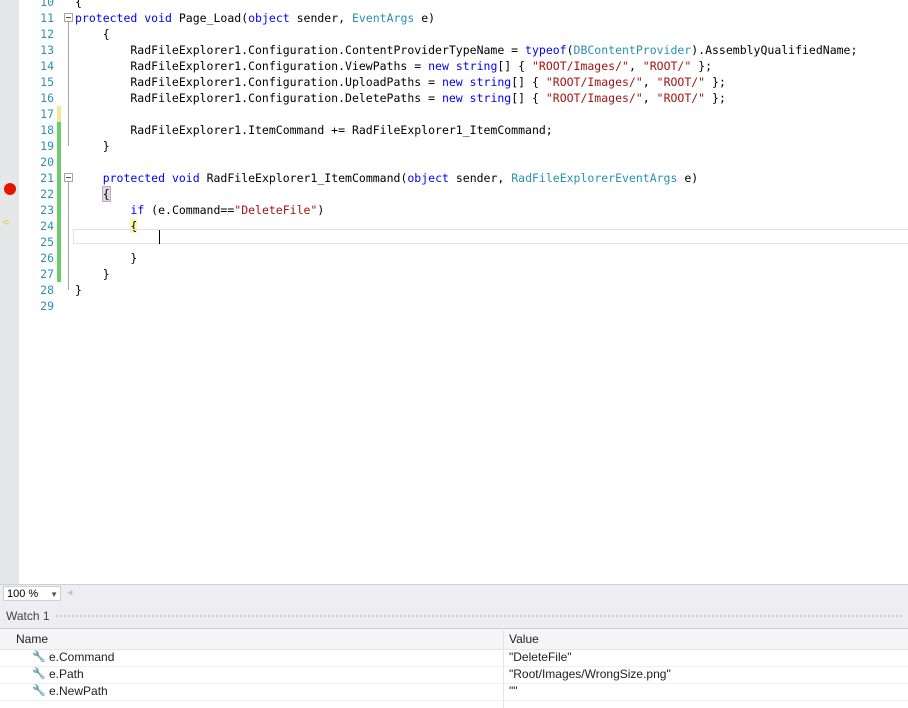 The width and height of the screenshot is (908, 708). I want to click on line-number: 26, so click(47, 258).